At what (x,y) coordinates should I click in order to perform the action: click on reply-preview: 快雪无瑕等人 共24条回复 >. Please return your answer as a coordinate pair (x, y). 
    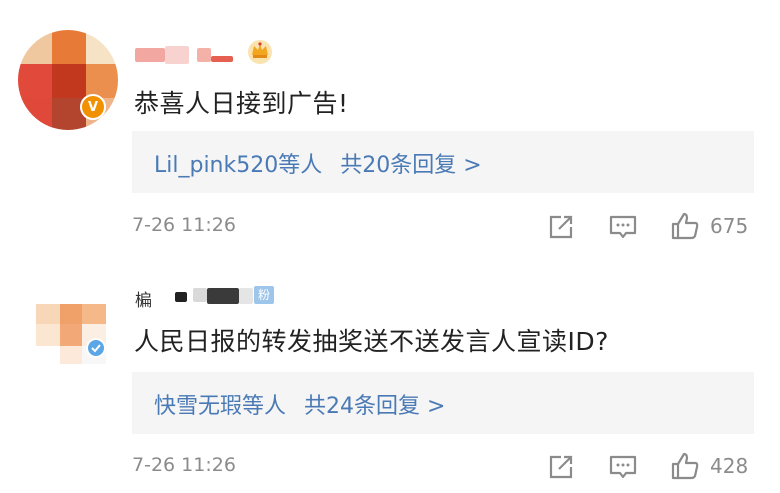
    Looking at the image, I should click on (443, 403).